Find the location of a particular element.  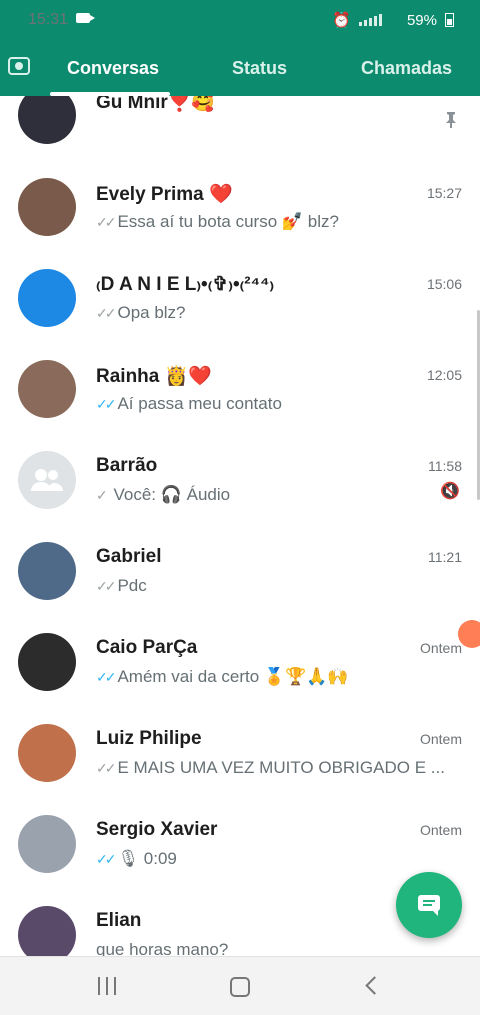

group-avatar is located at coordinates (47, 480).